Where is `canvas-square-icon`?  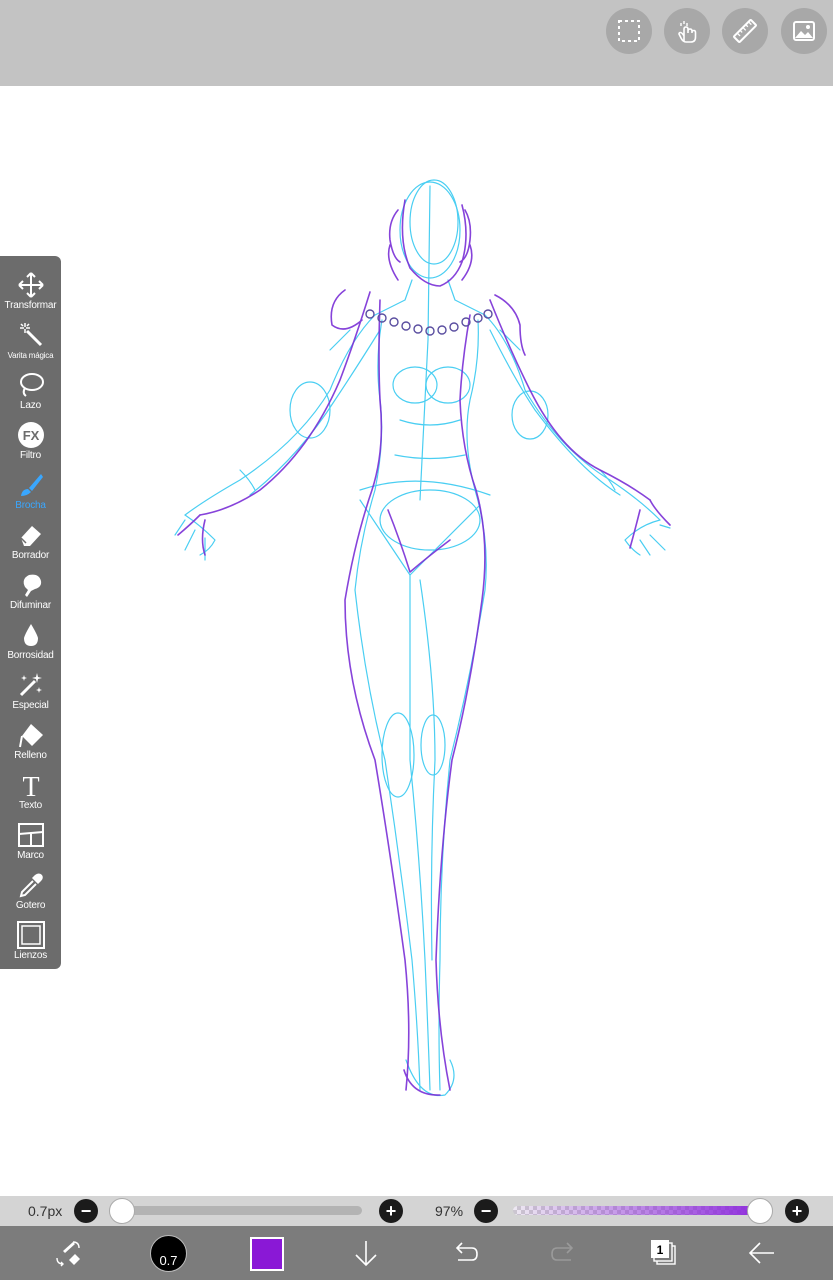 canvas-square-icon is located at coordinates (30, 934).